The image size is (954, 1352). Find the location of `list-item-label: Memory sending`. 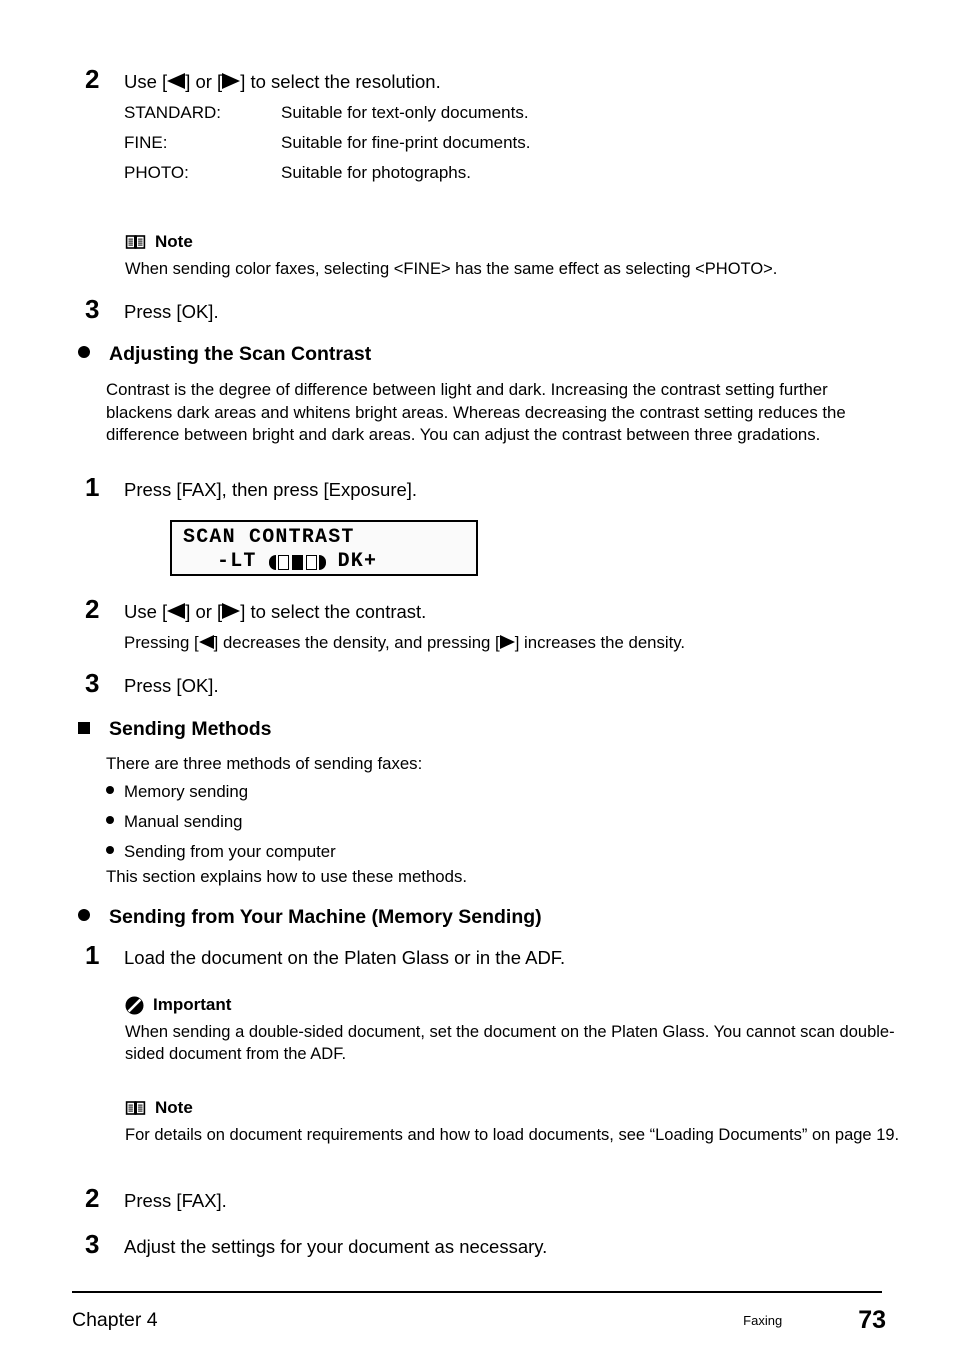

list-item-label: Memory sending is located at coordinates (186, 791).